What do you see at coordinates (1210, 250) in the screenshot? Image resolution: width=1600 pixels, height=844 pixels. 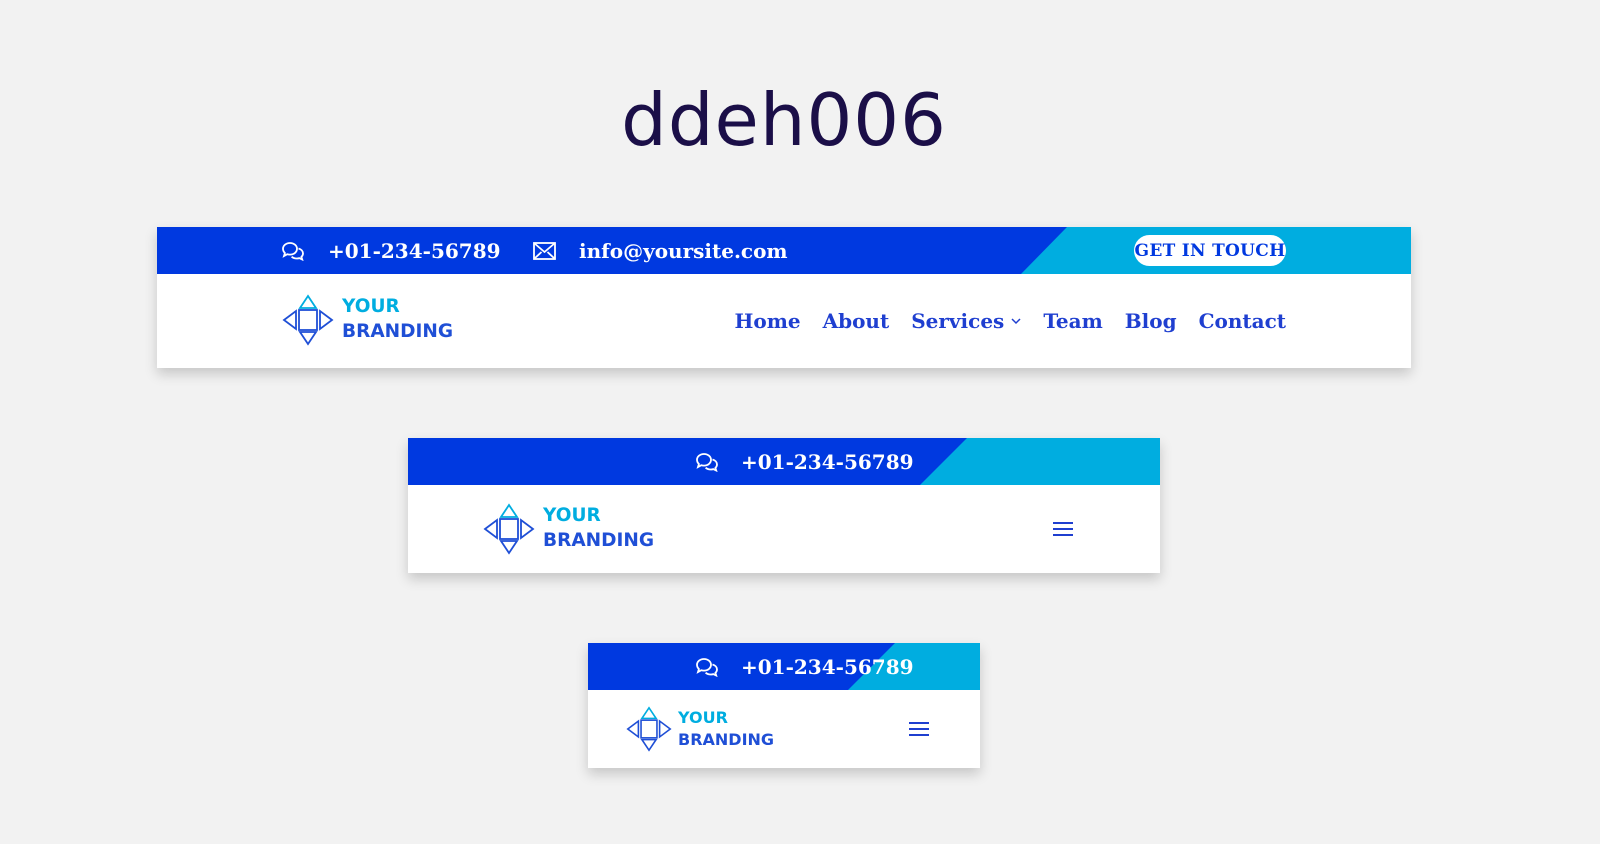 I see `get-in-touch-button: GET IN TOUCH` at bounding box center [1210, 250].